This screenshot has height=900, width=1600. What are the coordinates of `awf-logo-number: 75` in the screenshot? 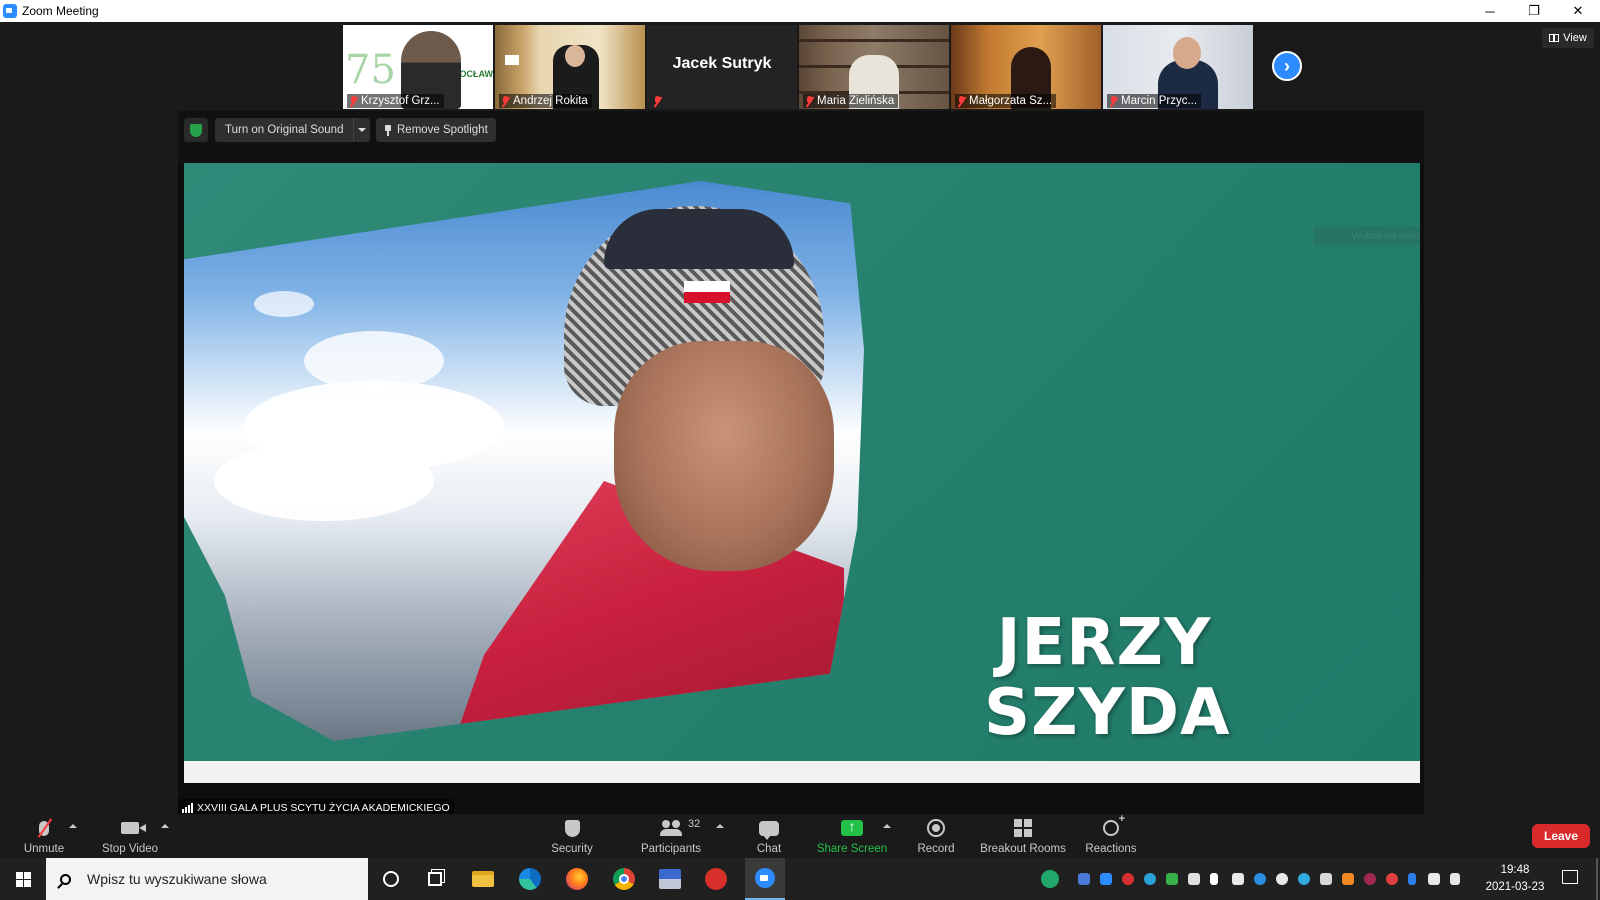 It's located at (370, 70).